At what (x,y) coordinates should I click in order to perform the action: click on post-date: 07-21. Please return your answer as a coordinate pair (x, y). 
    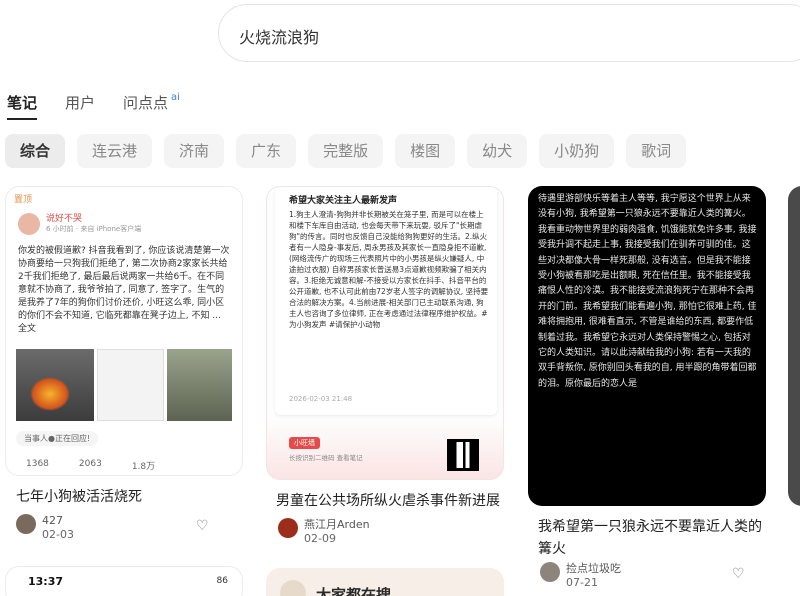
    Looking at the image, I should click on (582, 582).